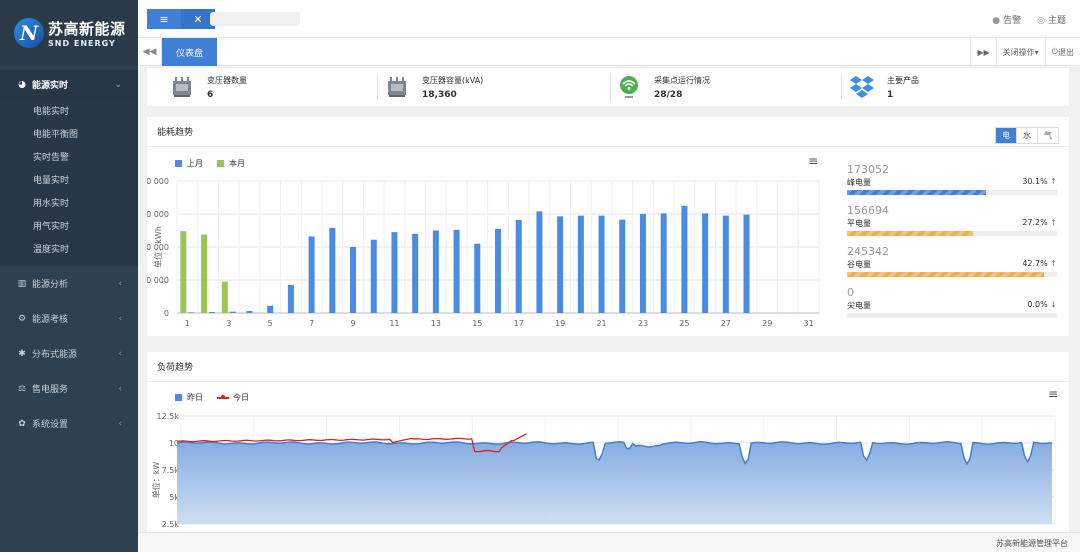  I want to click on energy-type-segmented: 电 水 气, so click(1027, 135).